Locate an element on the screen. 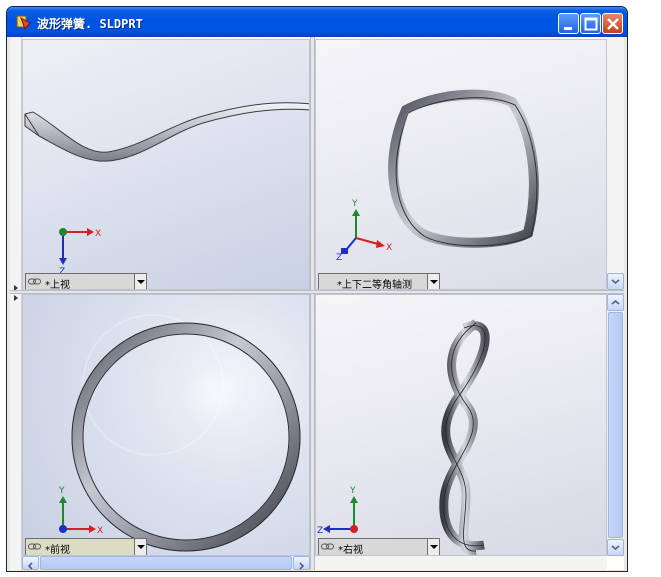 The height and width of the screenshot is (577, 661). chevron-up-icon is located at coordinates (615, 302).